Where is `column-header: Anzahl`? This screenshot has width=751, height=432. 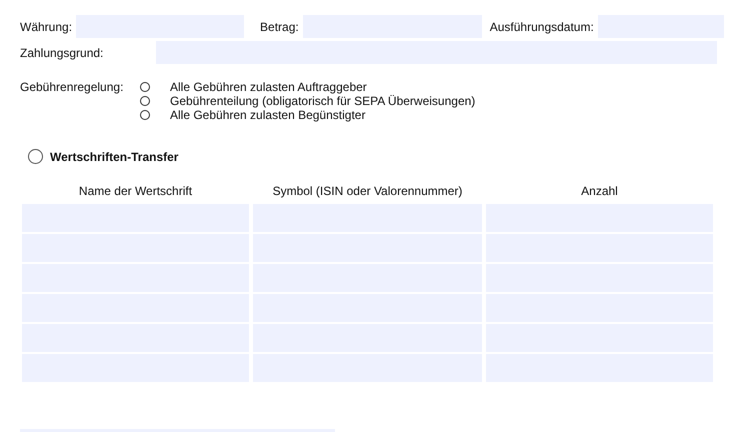
column-header: Anzahl is located at coordinates (599, 192).